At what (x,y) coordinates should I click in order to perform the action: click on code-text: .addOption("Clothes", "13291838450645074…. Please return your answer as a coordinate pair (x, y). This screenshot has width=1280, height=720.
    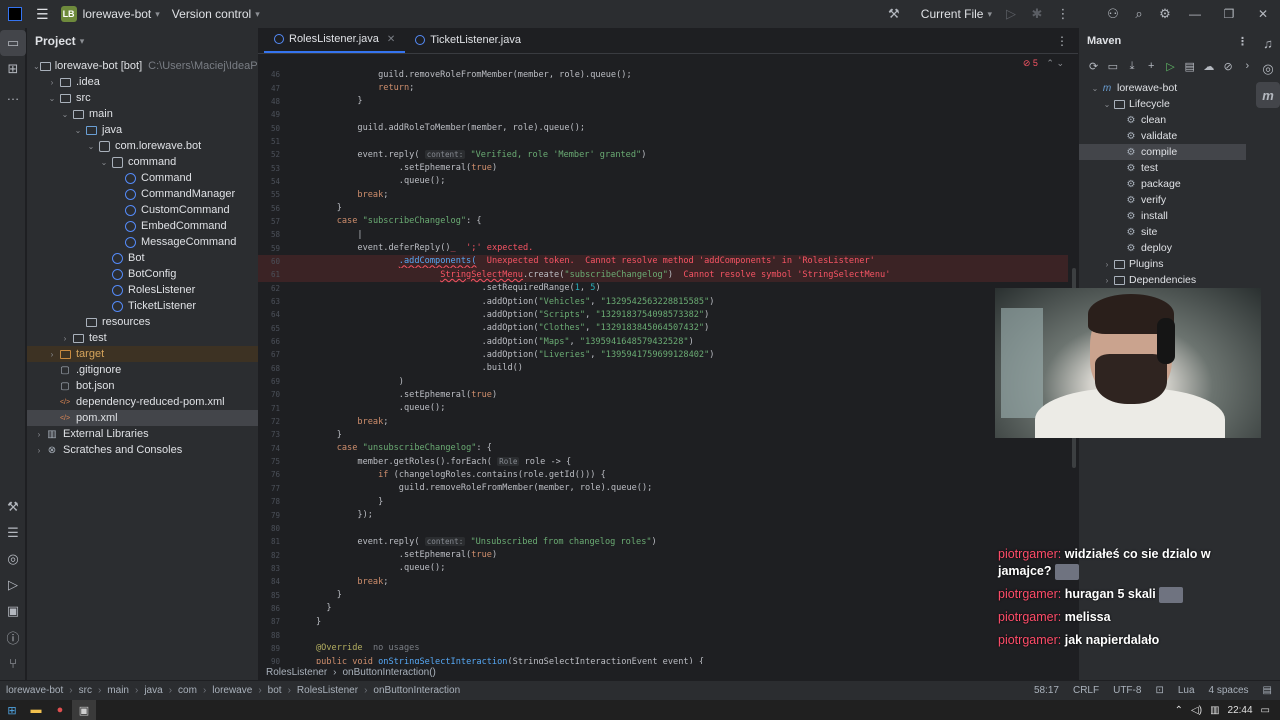
    Looking at the image, I should click on (513, 328).